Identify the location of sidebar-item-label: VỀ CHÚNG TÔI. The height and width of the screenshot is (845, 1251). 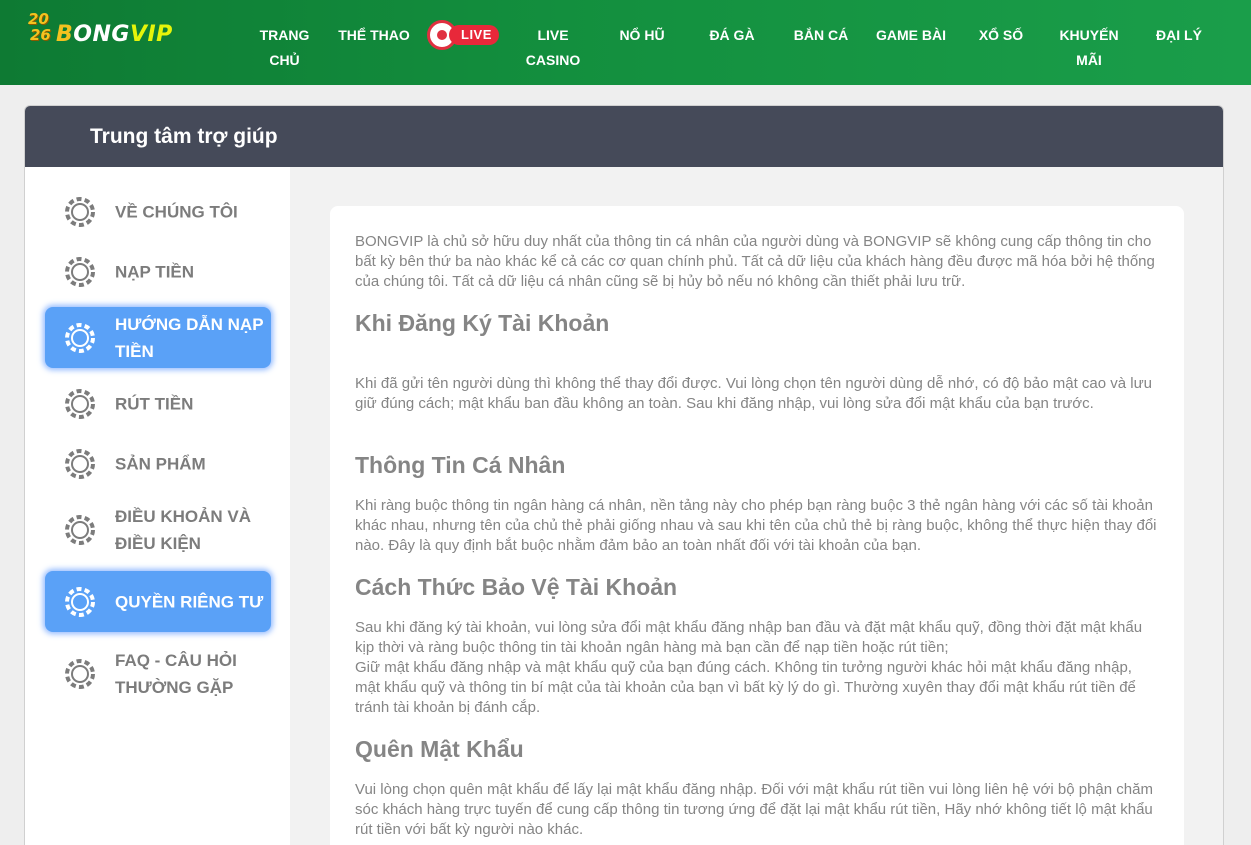
(176, 212).